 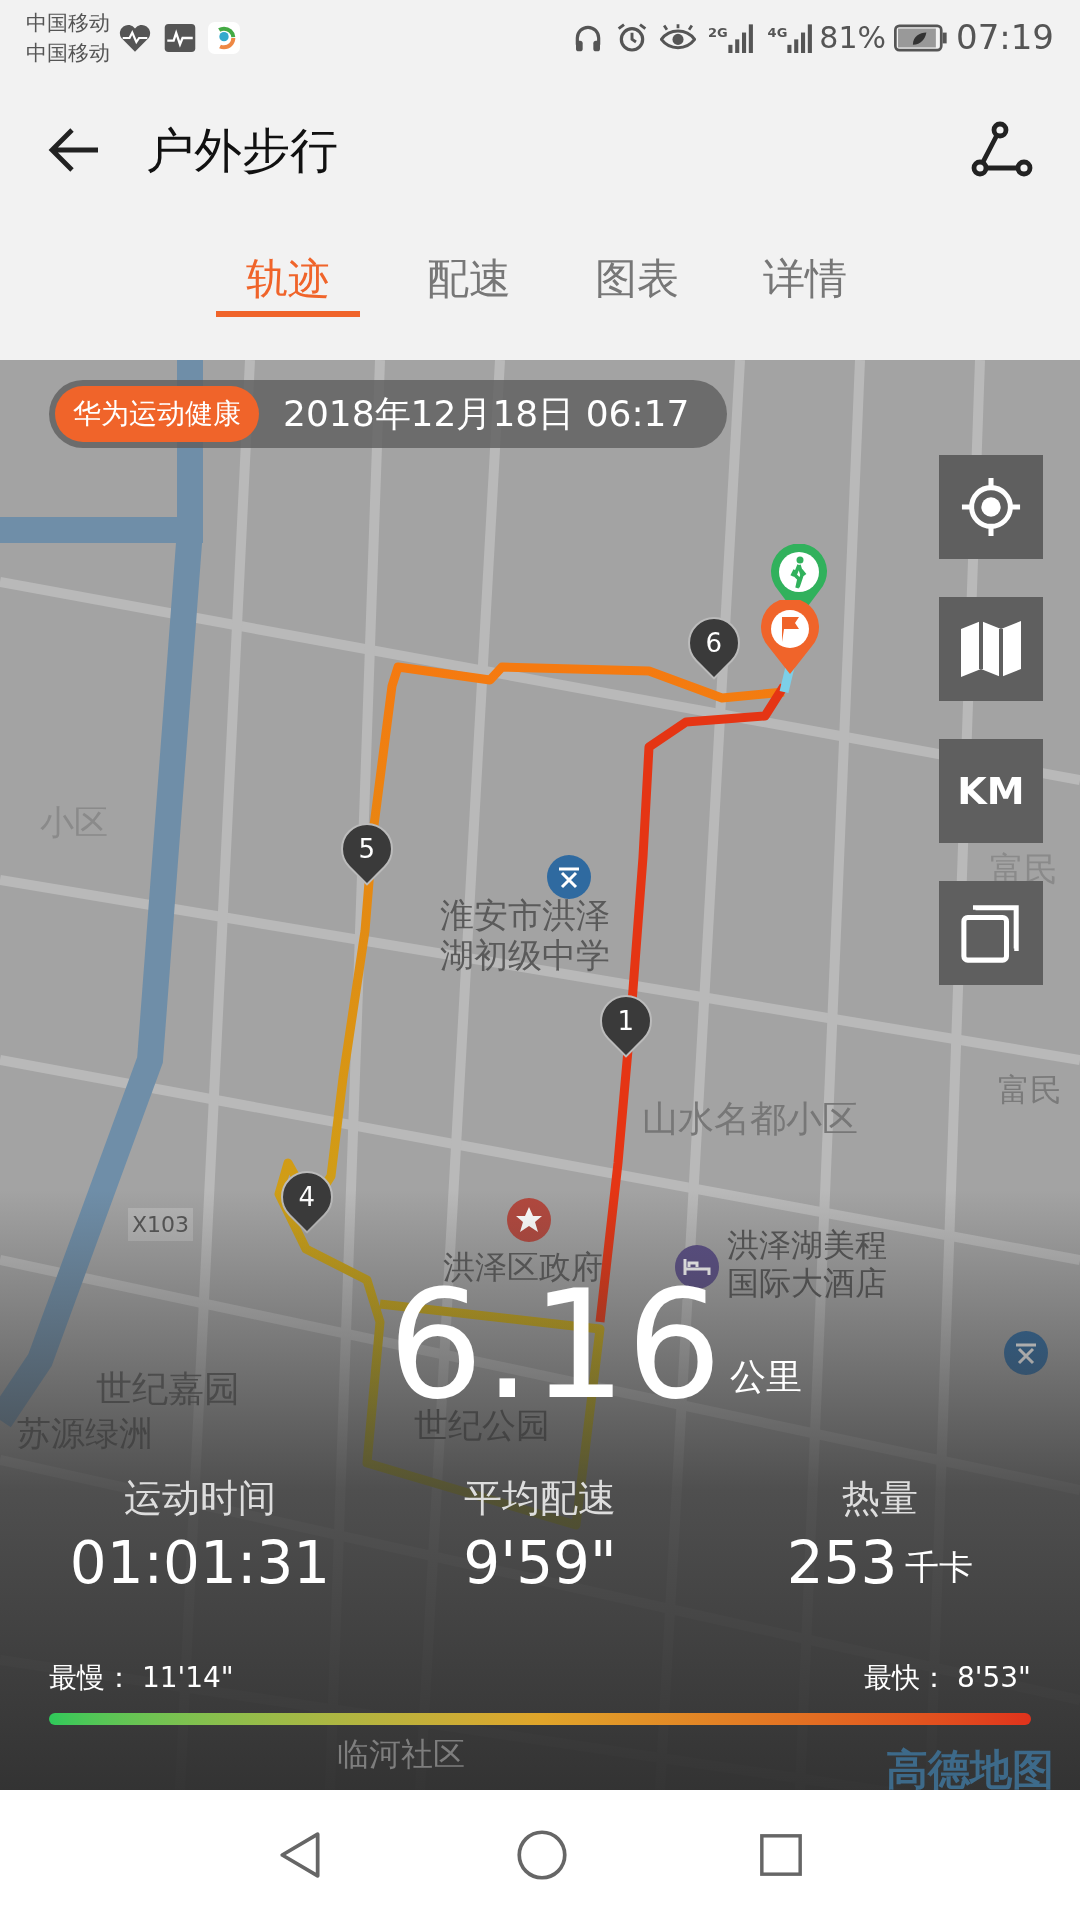 I want to click on route-icon, so click(x=1002, y=150).